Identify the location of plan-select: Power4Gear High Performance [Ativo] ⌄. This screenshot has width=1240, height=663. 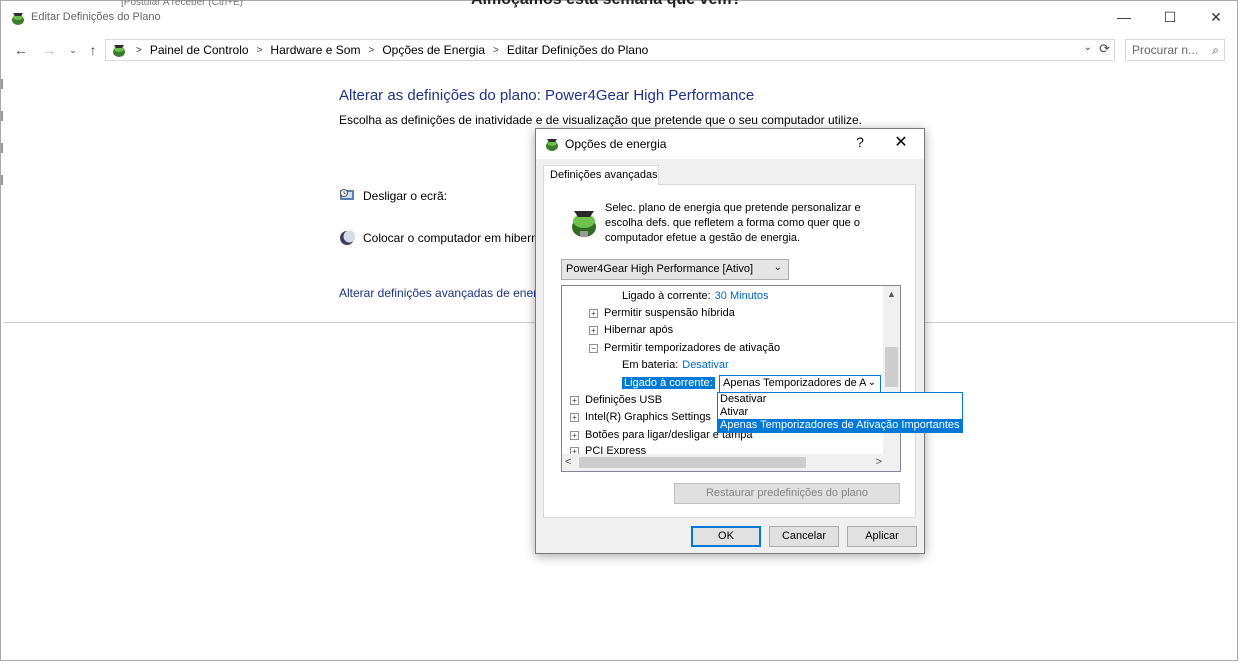
(675, 269).